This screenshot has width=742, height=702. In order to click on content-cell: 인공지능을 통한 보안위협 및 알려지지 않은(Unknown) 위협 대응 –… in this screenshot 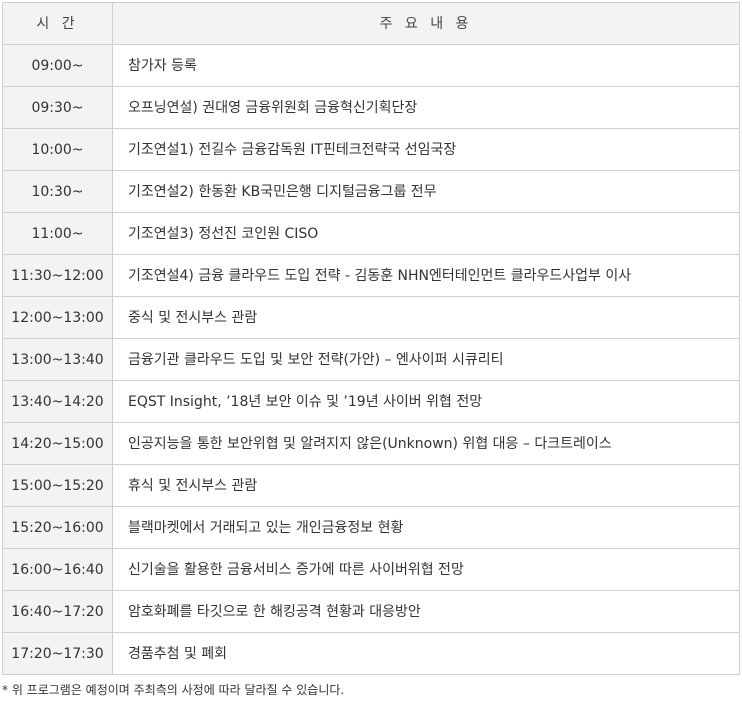, I will do `click(426, 443)`.